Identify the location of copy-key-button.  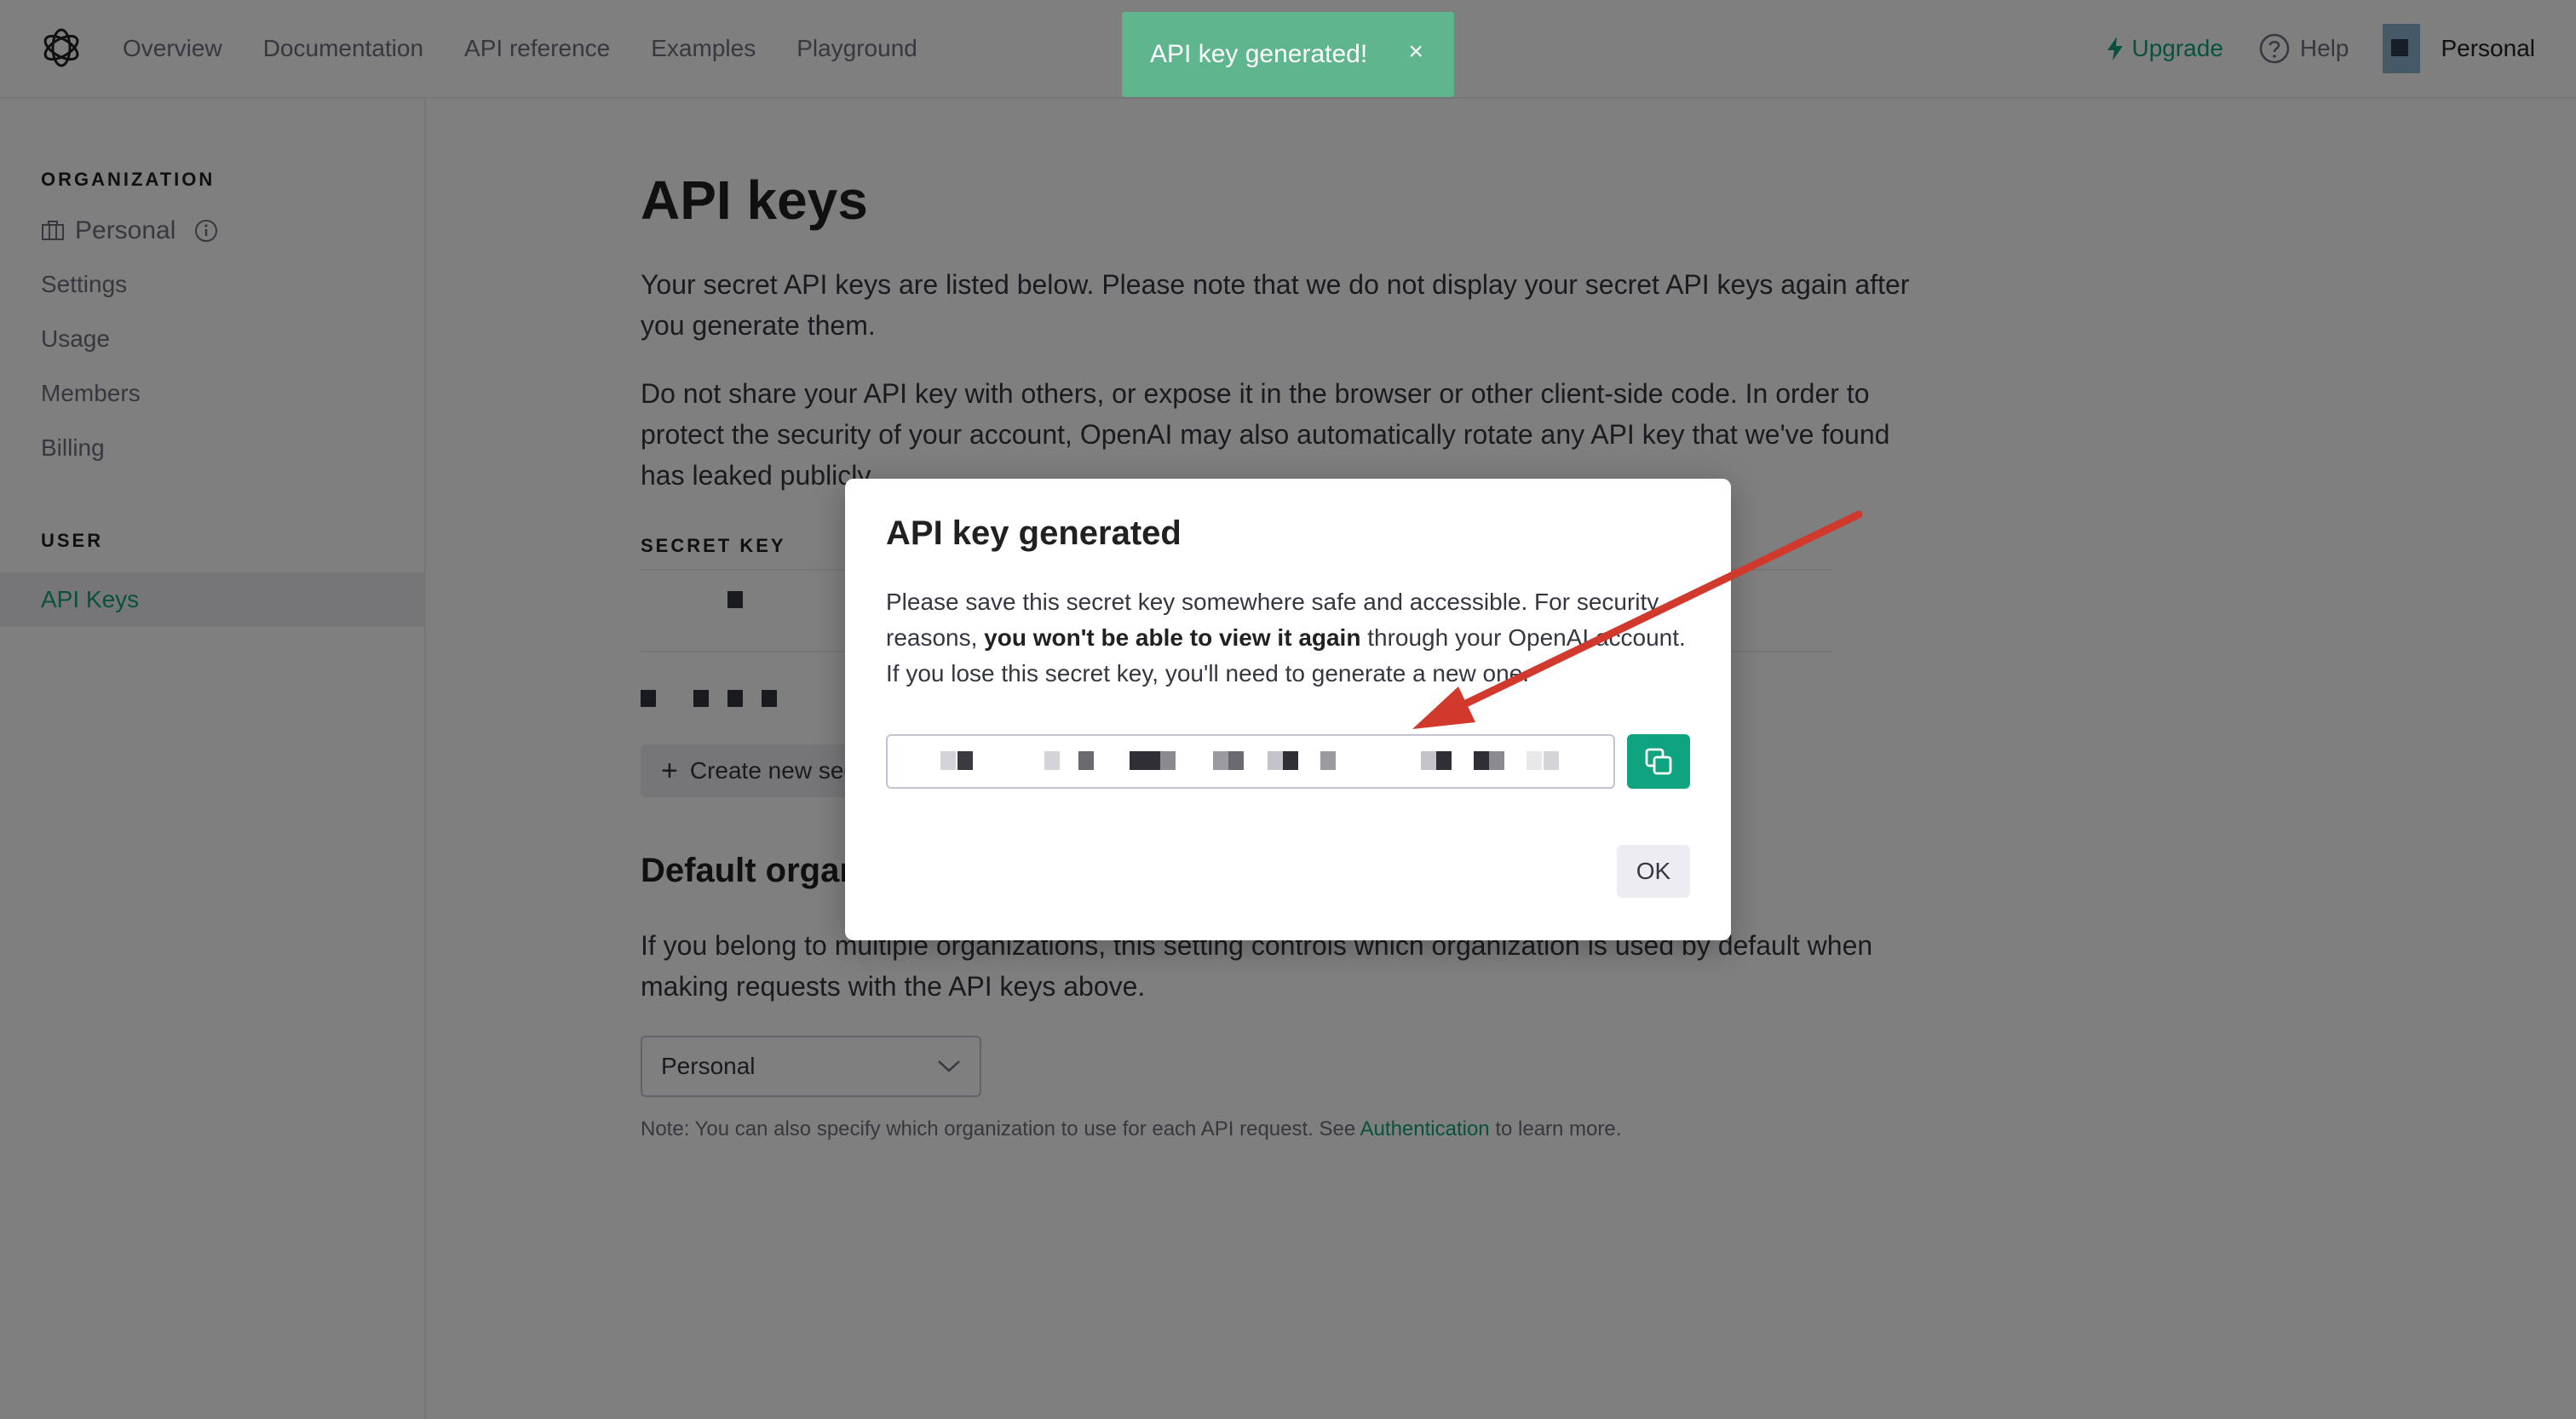
(1658, 762).